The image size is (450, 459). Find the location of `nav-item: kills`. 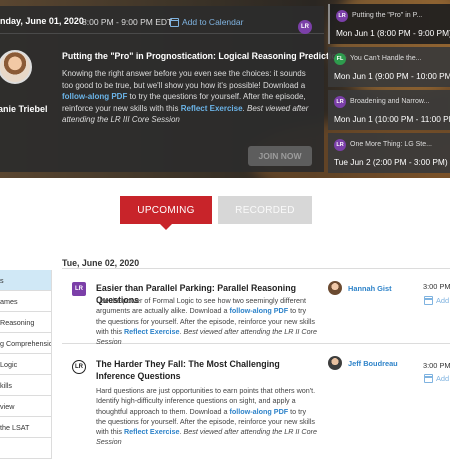

nav-item: kills is located at coordinates (26, 385).